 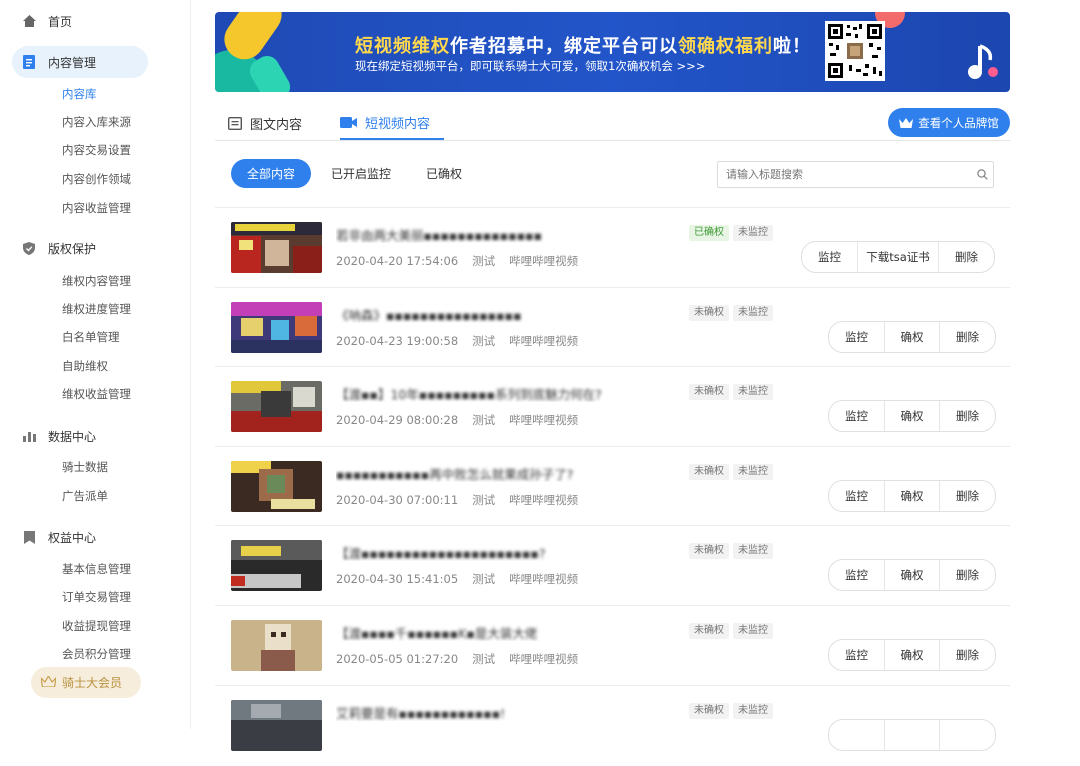 I want to click on confirm-rights-button, so click(x=912, y=735).